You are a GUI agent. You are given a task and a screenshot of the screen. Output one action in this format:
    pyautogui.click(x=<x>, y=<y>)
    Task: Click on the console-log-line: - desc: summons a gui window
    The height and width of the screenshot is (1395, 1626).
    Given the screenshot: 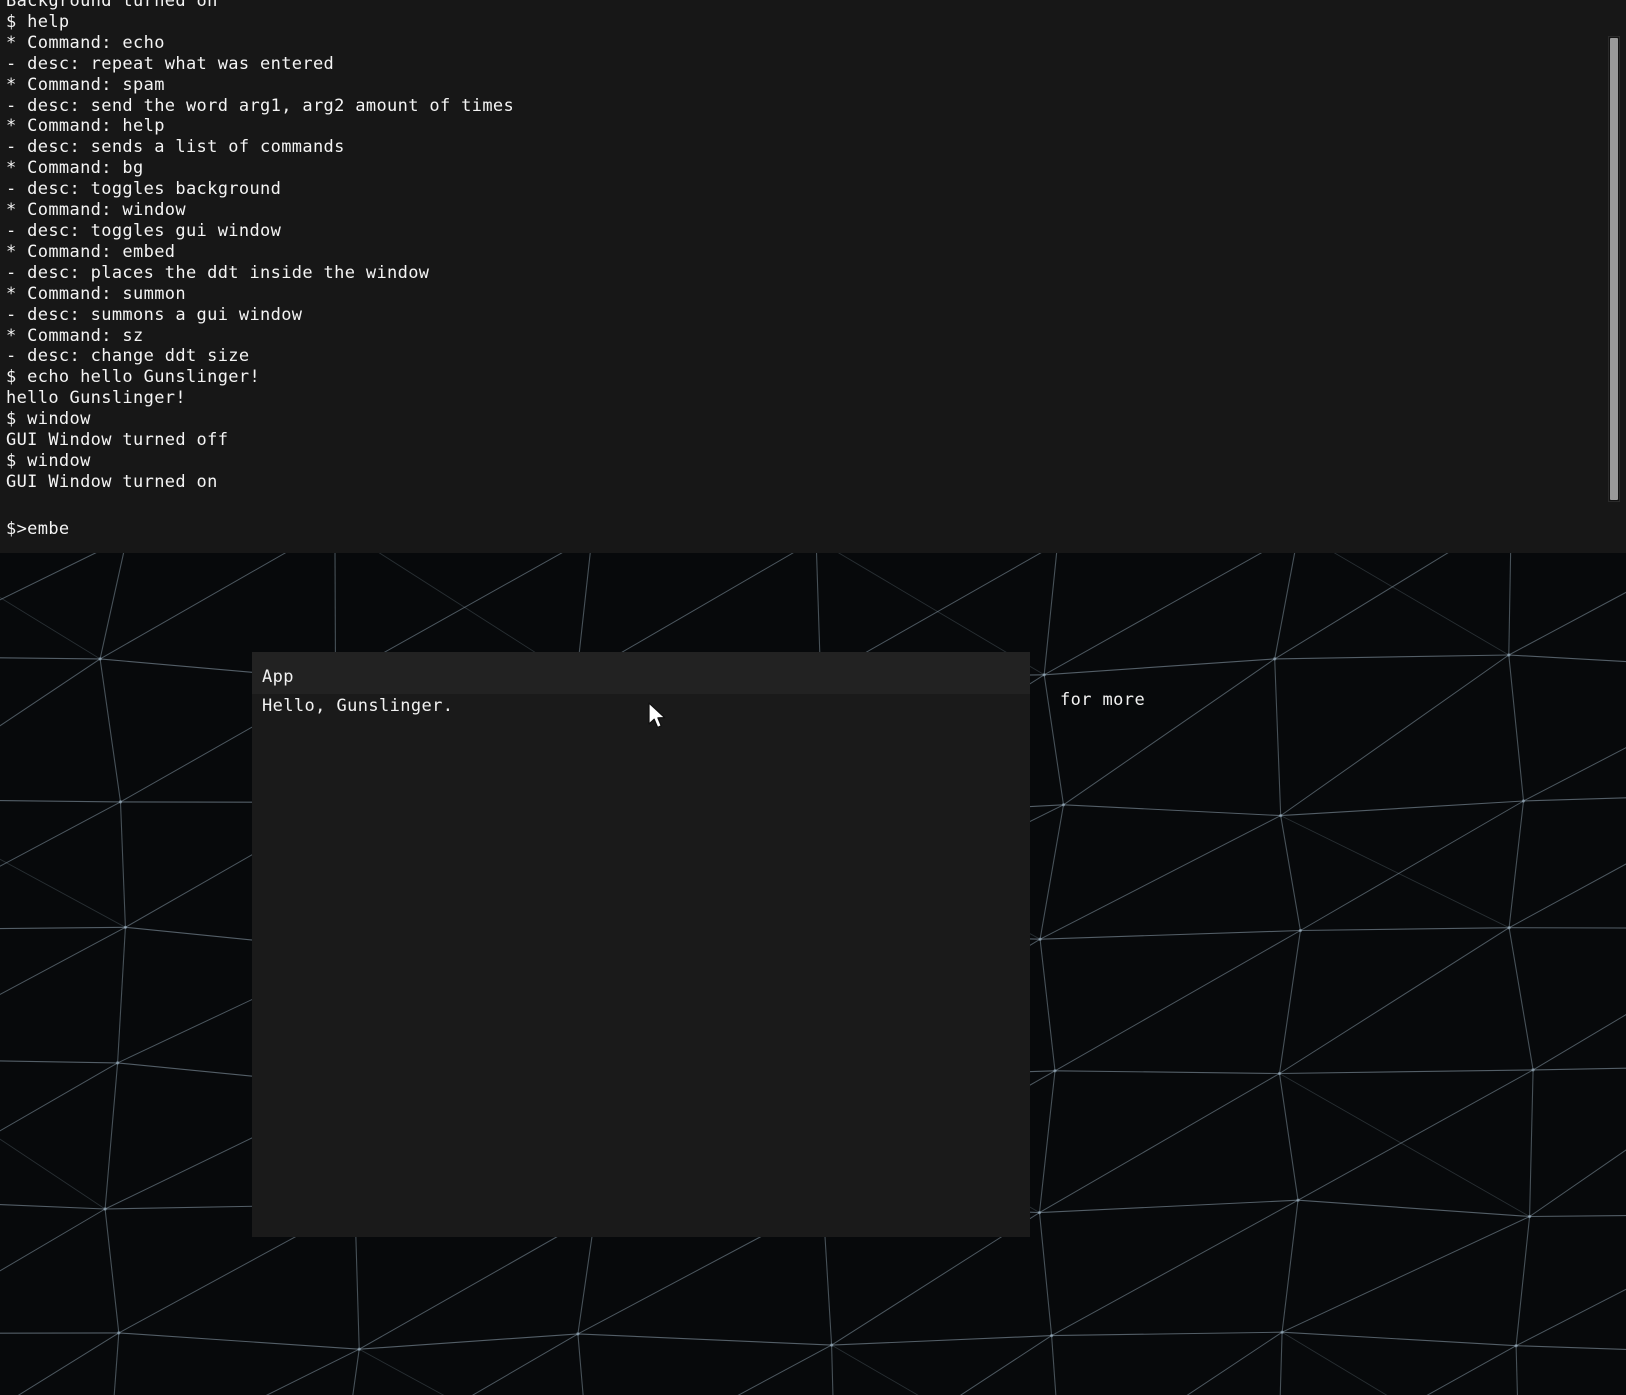 What is the action you would take?
    pyautogui.click(x=154, y=314)
    